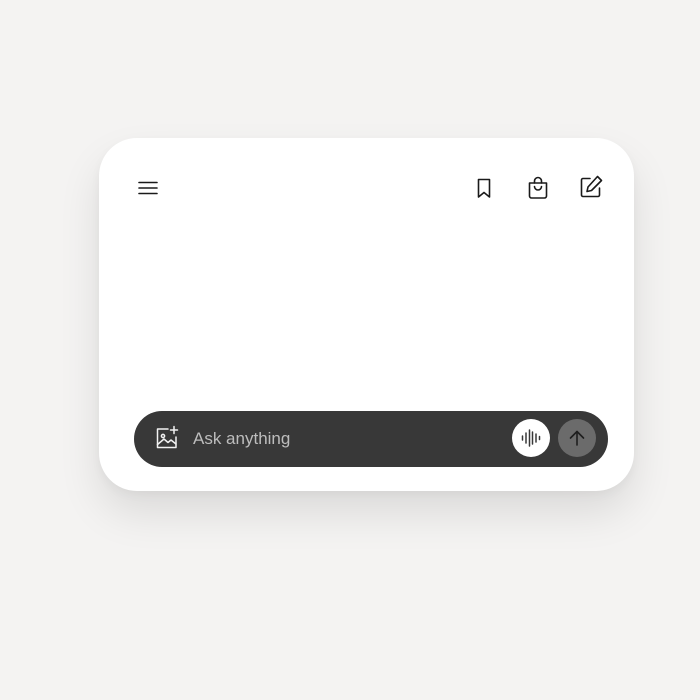 The height and width of the screenshot is (700, 700). I want to click on voice-waveform-icon, so click(531, 438).